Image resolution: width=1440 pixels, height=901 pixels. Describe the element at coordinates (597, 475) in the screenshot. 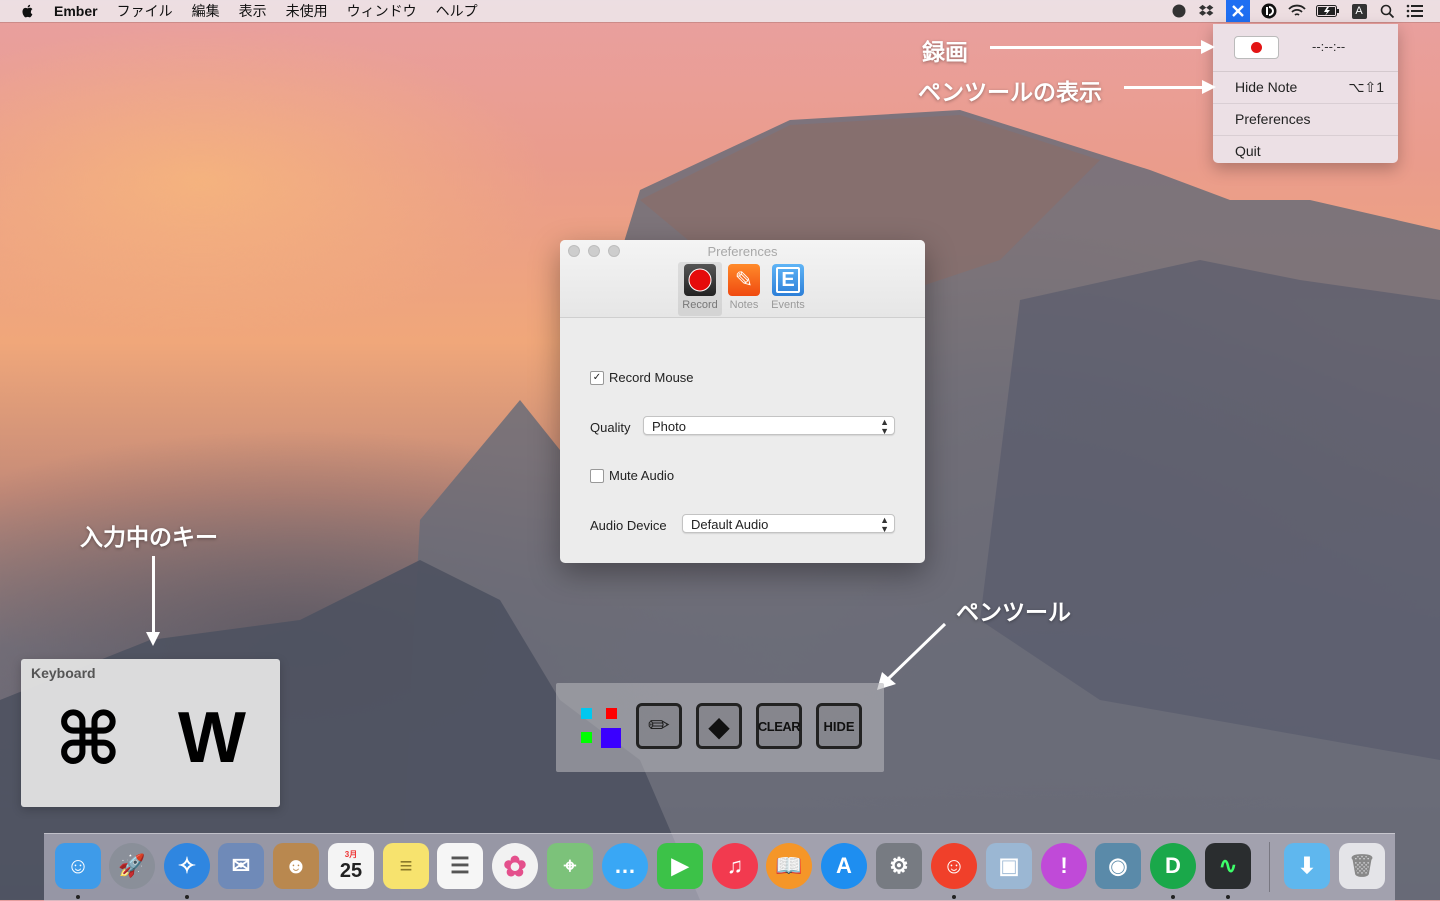

I see `mute-audio-checkbox` at that location.